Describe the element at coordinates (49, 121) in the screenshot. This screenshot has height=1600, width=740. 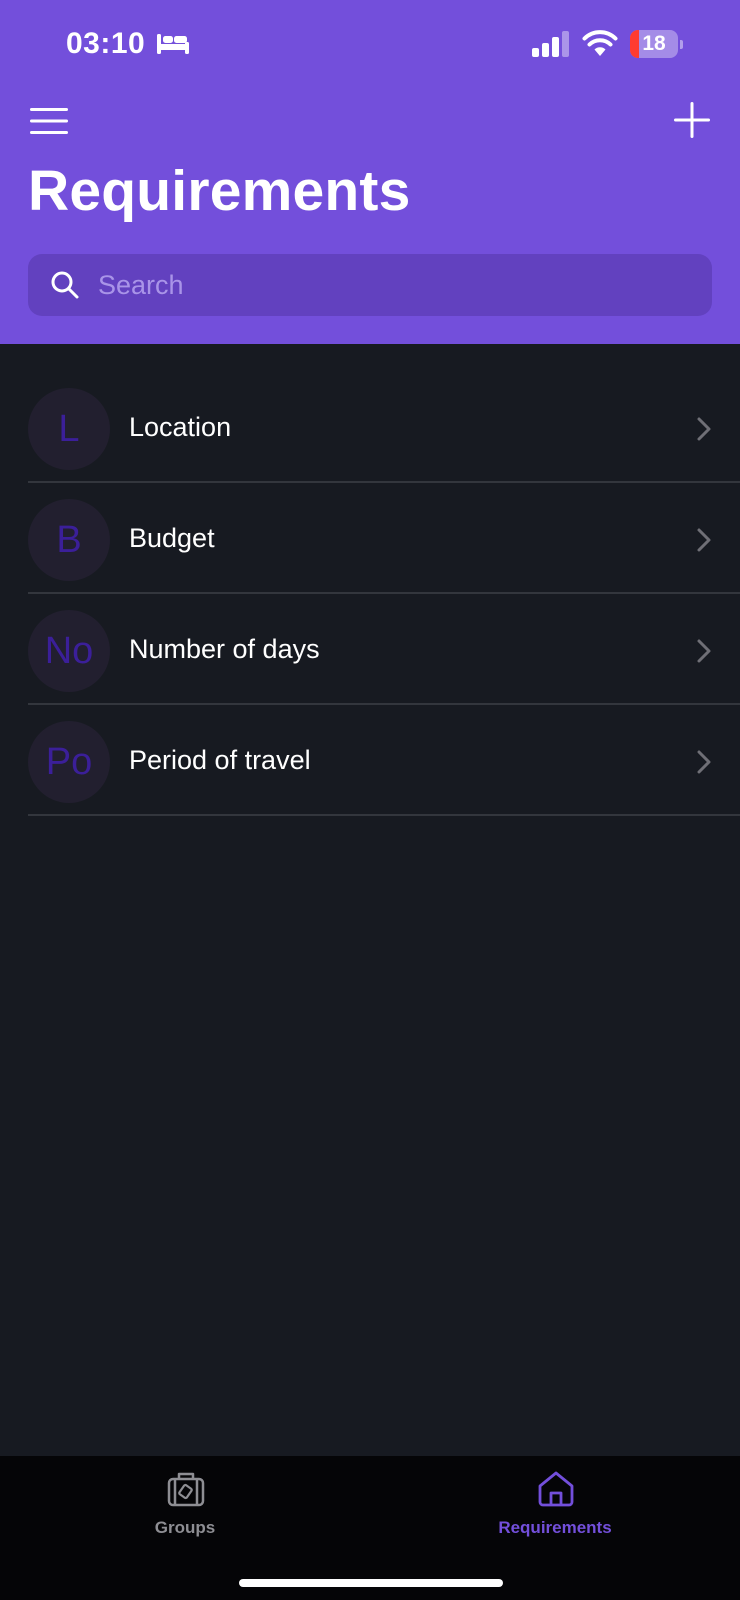
I see `hamburger-menu-icon` at that location.